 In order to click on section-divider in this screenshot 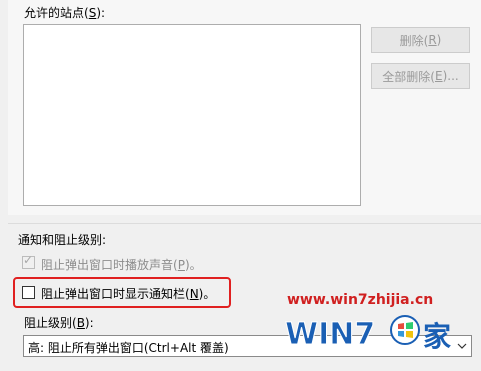, I will do `click(244, 223)`.